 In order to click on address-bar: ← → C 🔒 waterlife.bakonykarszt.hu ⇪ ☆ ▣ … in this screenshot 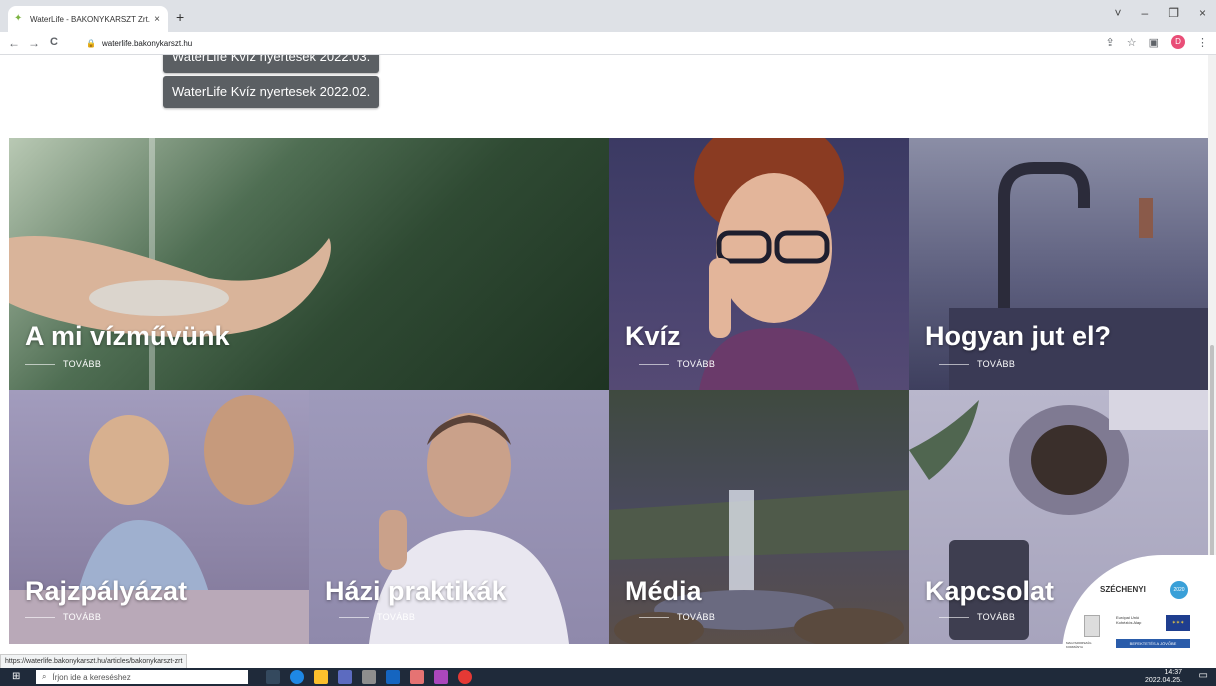, I will do `click(608, 43)`.